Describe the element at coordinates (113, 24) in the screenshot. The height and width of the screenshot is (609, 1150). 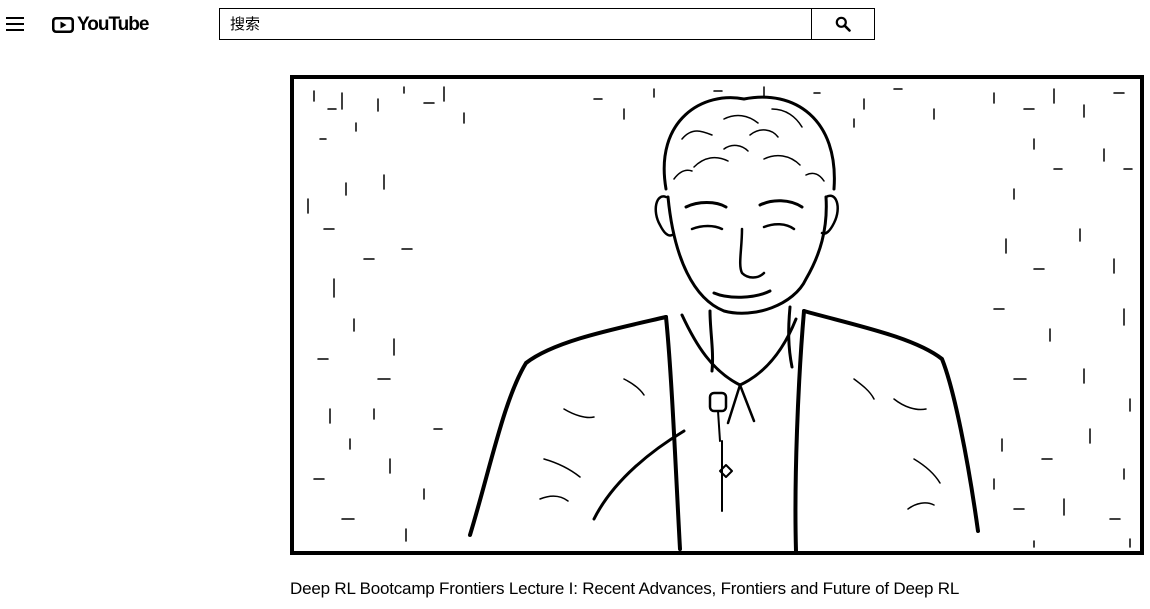
I see `logo-text: YouTube` at that location.